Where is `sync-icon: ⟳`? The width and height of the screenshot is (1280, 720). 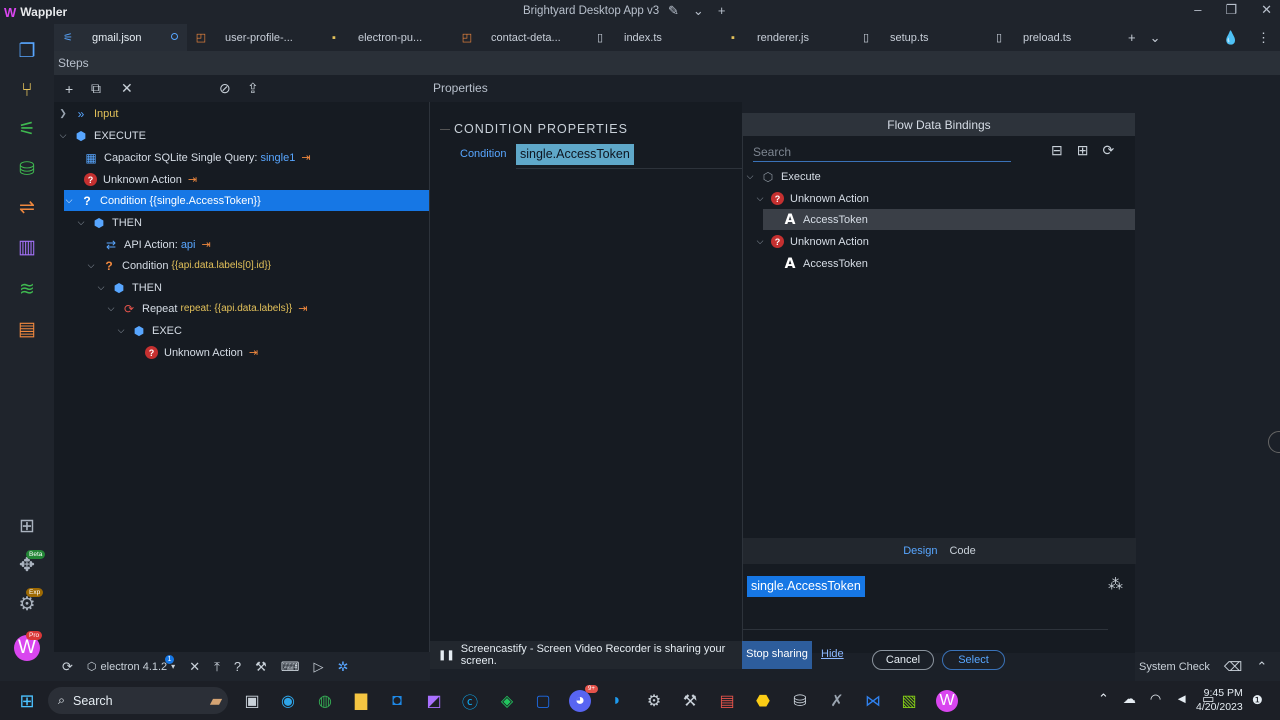
sync-icon: ⟳ is located at coordinates (67, 667).